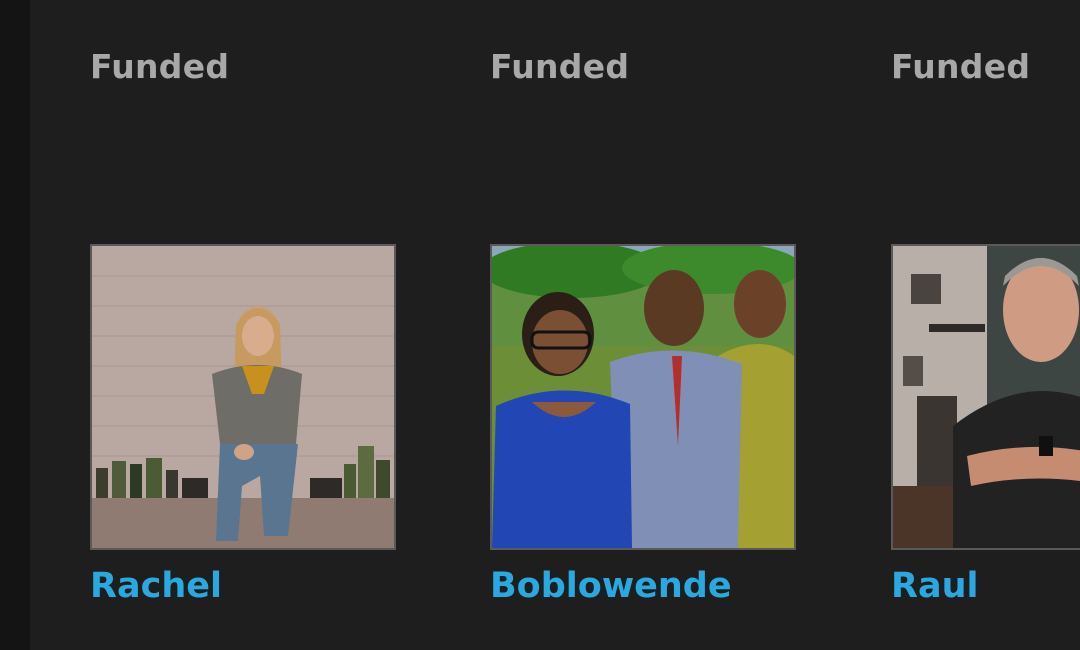  What do you see at coordinates (934, 586) in the screenshot?
I see `campaign-owner-link: Raul` at bounding box center [934, 586].